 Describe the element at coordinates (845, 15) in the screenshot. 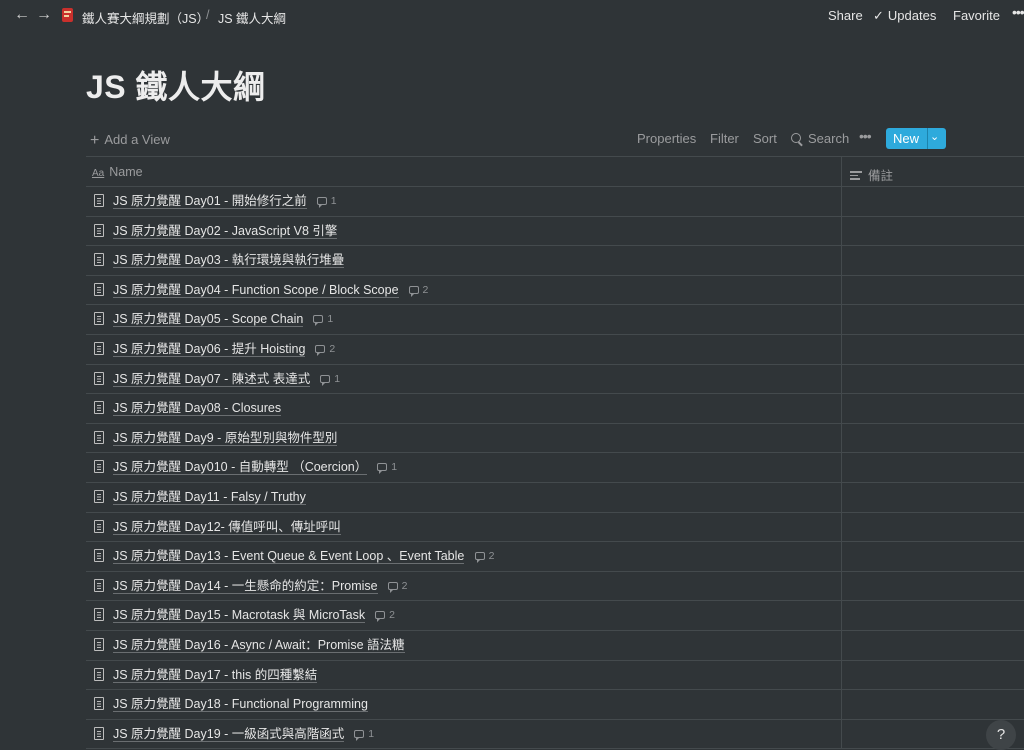

I see `share-button: Share` at that location.